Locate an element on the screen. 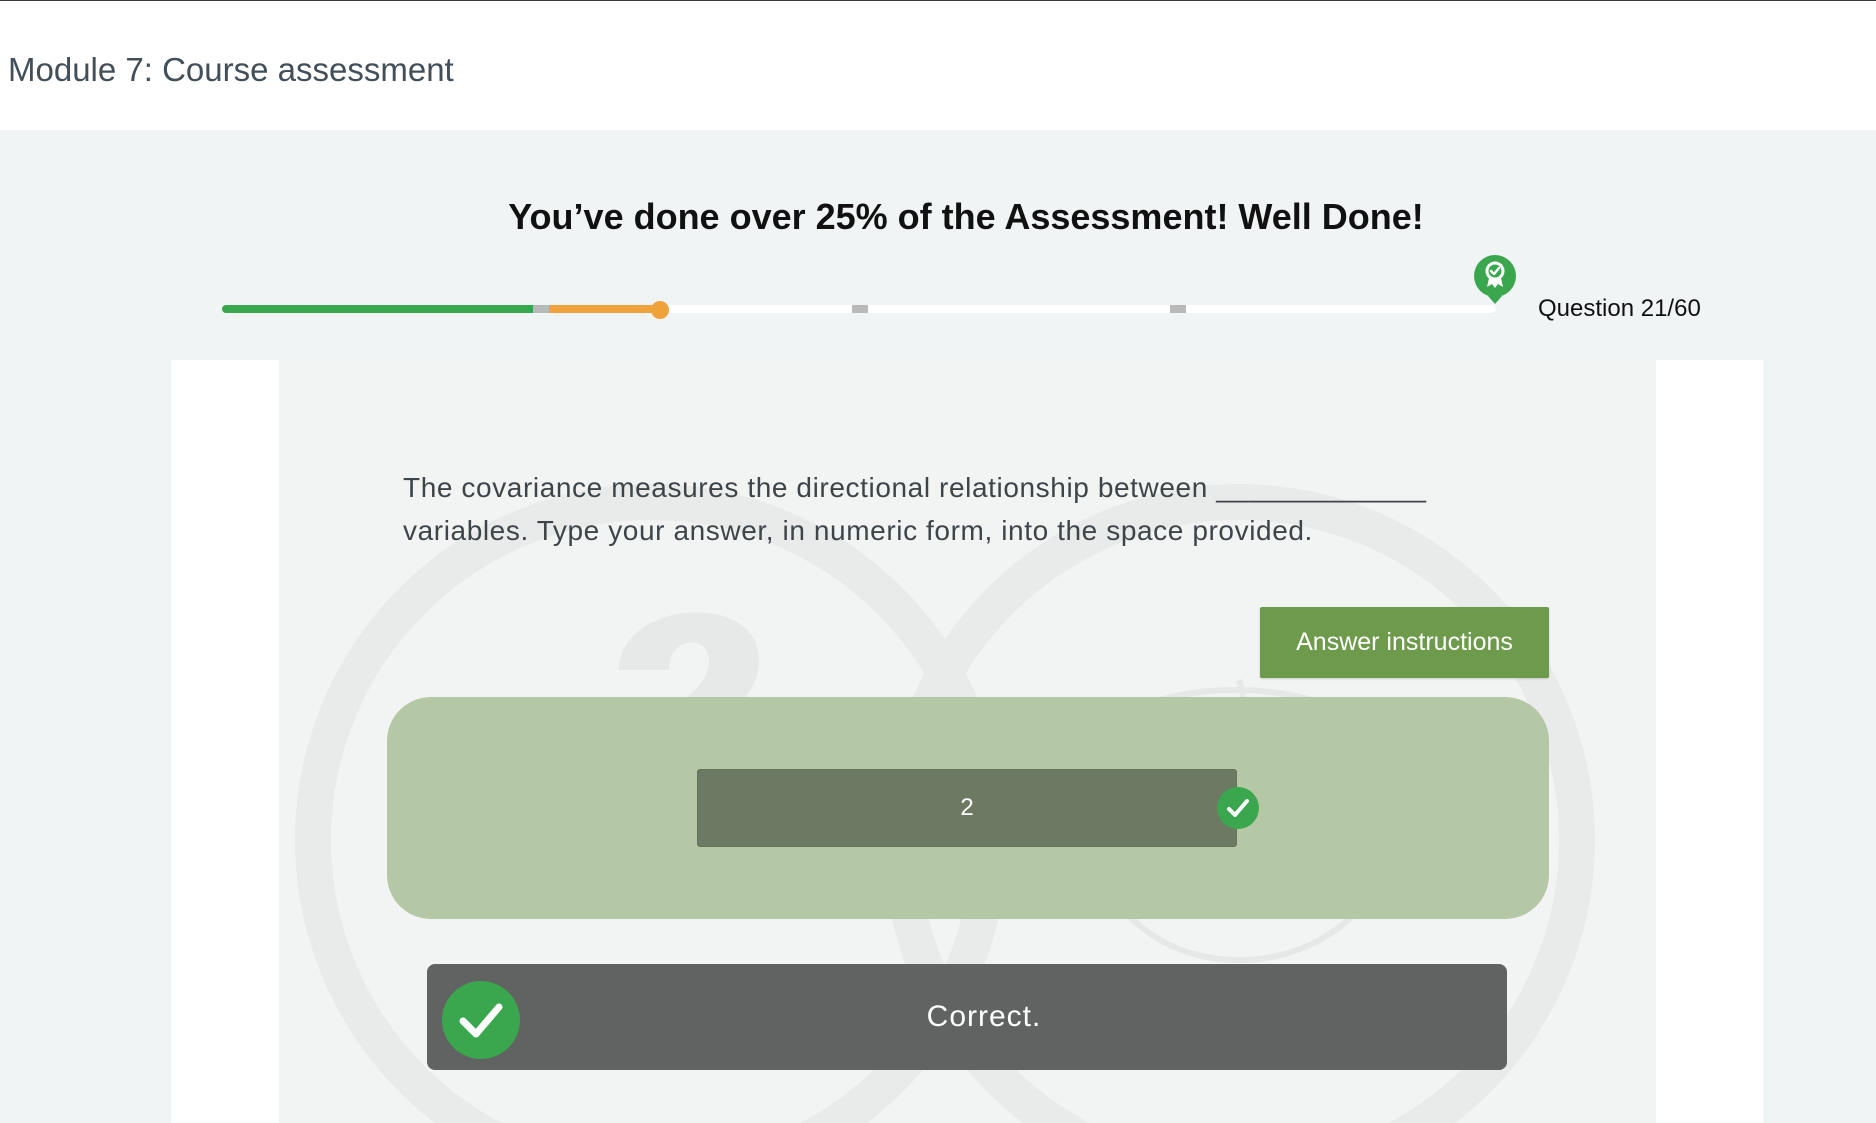  progress-completed-segment is located at coordinates (377, 309).